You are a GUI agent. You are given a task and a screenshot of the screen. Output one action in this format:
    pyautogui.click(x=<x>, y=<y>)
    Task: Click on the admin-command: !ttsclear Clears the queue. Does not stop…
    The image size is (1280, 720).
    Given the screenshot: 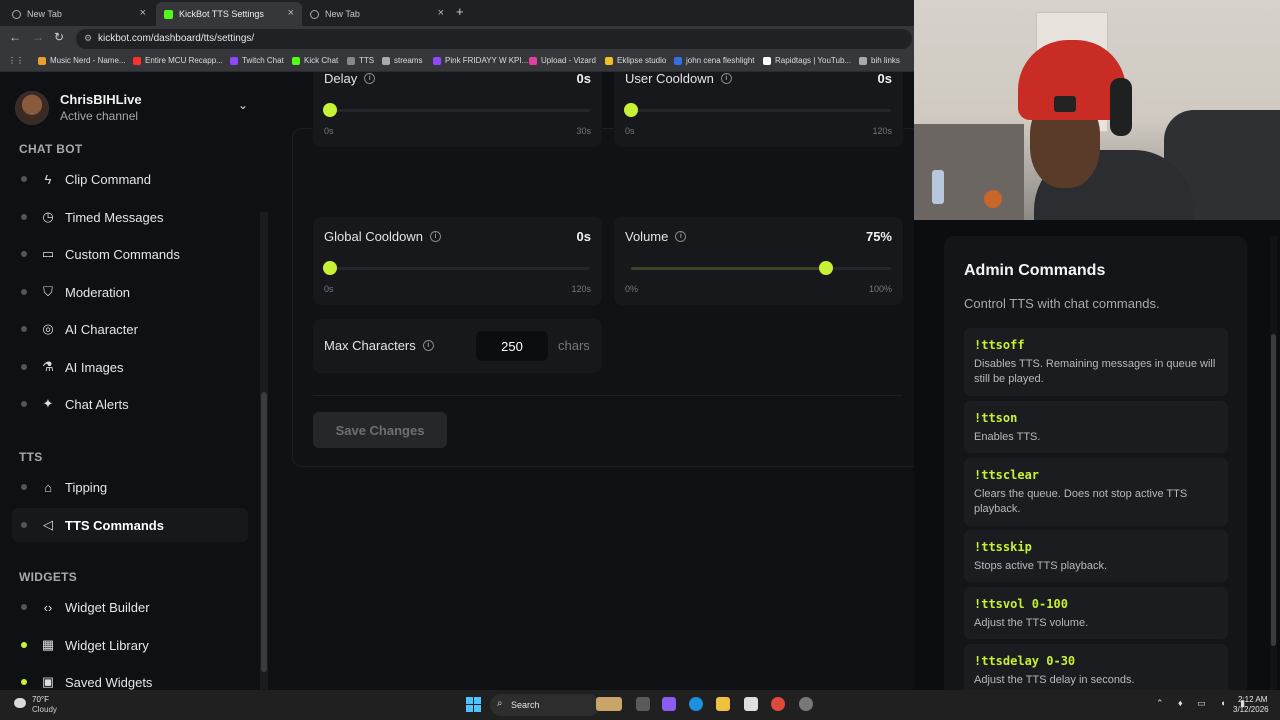 What is the action you would take?
    pyautogui.click(x=1096, y=492)
    